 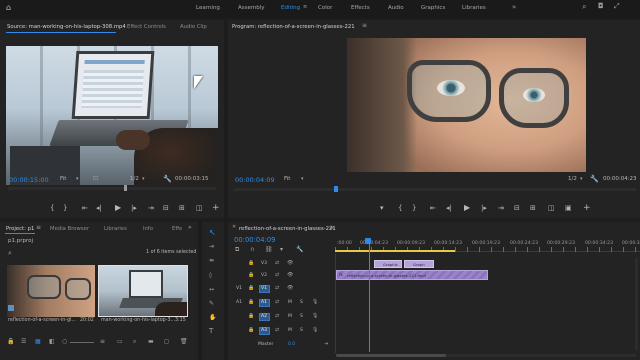 What do you see at coordinates (77, 179) in the screenshot?
I see `source-fit-chevron-icon: ▾` at bounding box center [77, 179].